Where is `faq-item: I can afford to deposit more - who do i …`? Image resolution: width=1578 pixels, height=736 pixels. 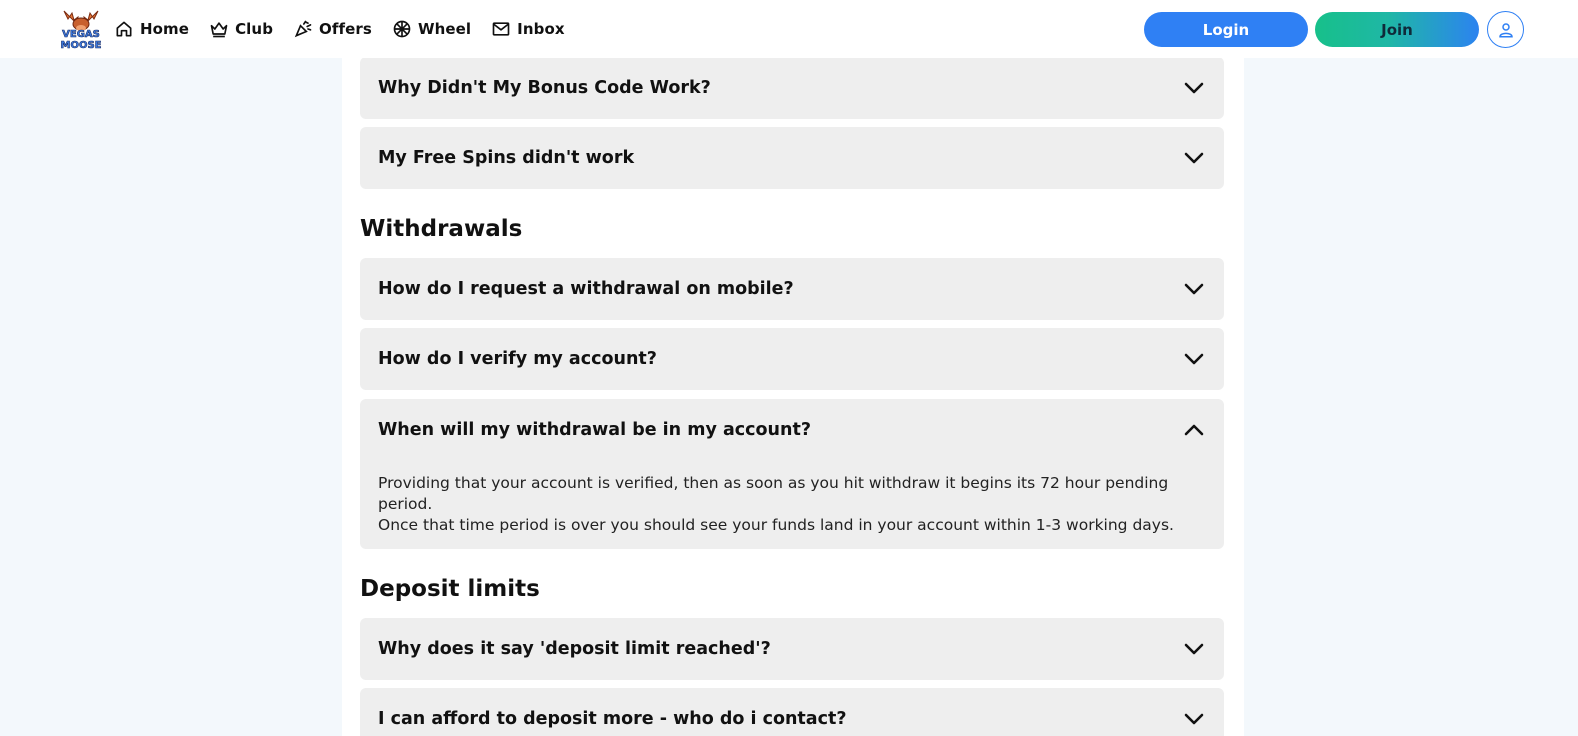 faq-item: I can afford to deposit more - who do i … is located at coordinates (792, 712).